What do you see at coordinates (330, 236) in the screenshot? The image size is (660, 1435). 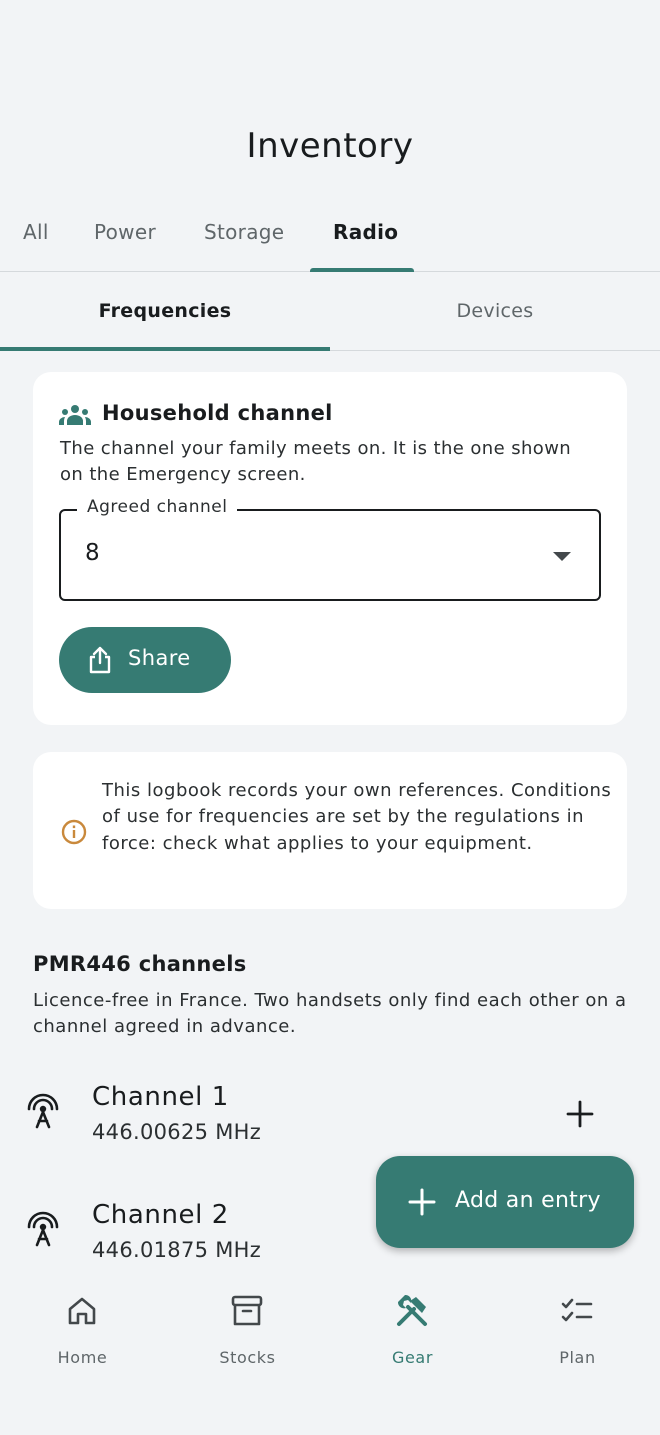 I see `category-tabs: All Power Storage Radio` at bounding box center [330, 236].